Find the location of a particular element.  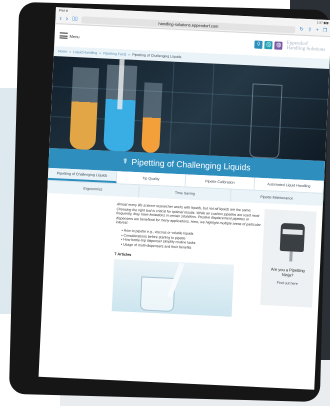

target-icon: ◎ is located at coordinates (268, 45).